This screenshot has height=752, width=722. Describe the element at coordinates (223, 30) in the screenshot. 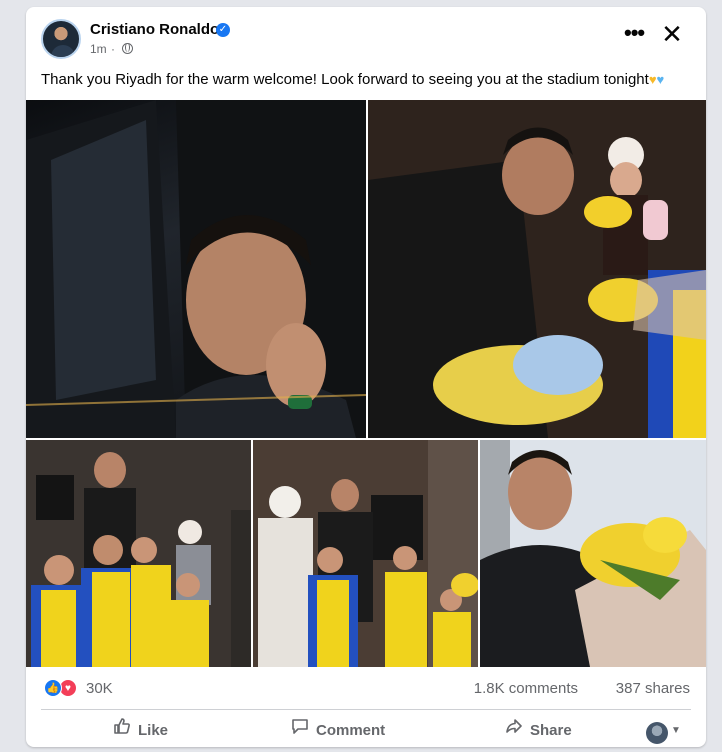

I see `verified-badge-icon: ✓` at that location.